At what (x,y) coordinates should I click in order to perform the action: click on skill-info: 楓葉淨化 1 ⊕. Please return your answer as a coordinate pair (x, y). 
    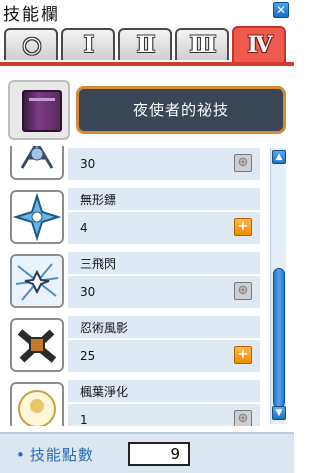
    Looking at the image, I should click on (164, 403).